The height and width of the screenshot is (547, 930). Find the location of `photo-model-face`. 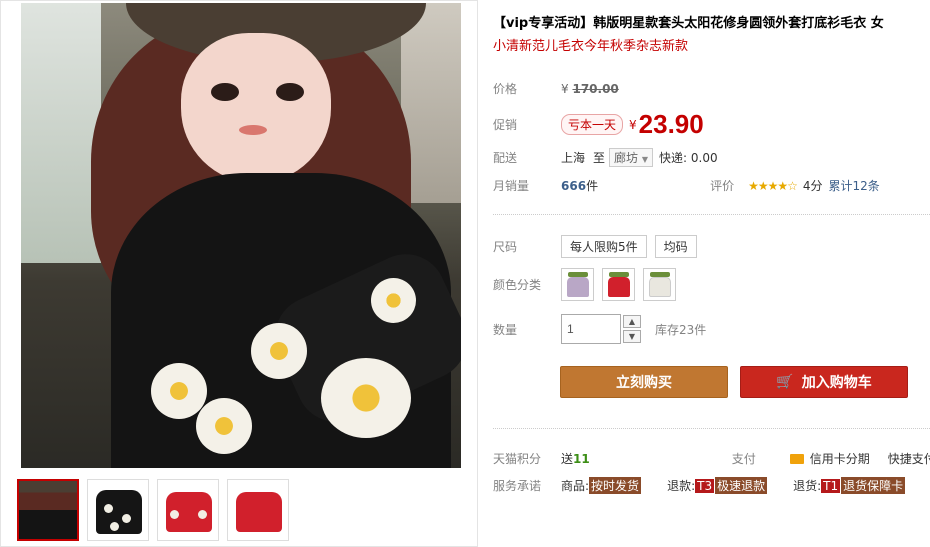

photo-model-face is located at coordinates (256, 108).